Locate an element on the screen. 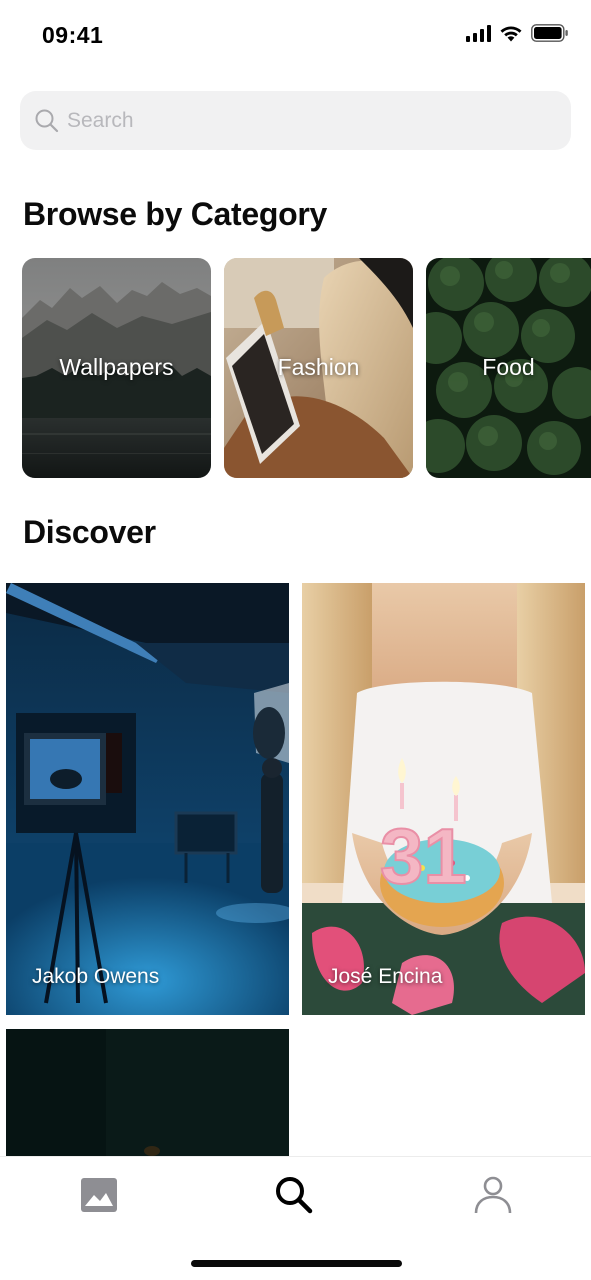 This screenshot has height=1280, width=591. discover-photo-dark is located at coordinates (147, 1092).